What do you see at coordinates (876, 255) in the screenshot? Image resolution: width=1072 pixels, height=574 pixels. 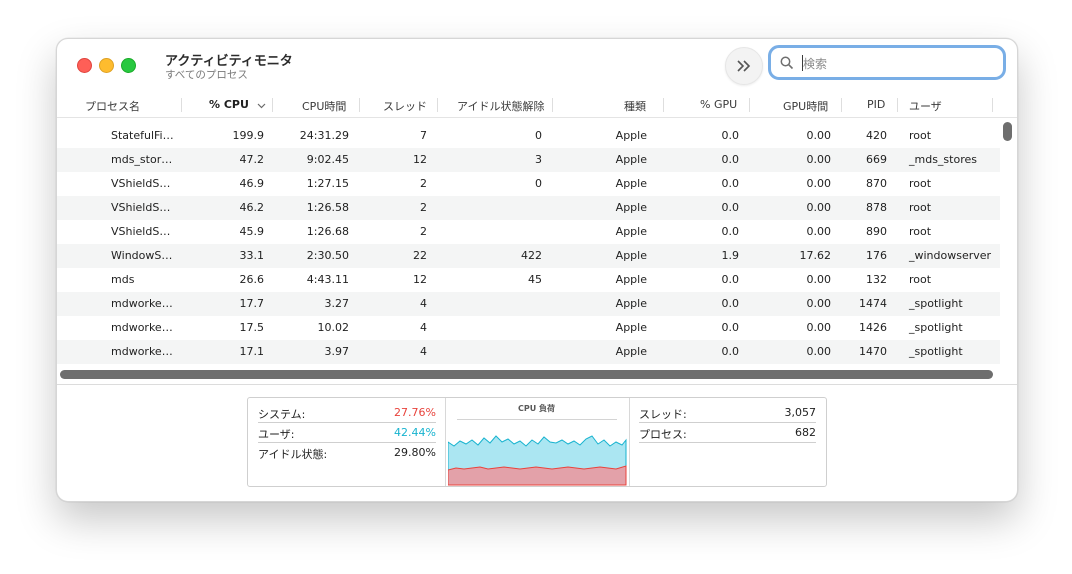 I see `pid-cell: 176` at bounding box center [876, 255].